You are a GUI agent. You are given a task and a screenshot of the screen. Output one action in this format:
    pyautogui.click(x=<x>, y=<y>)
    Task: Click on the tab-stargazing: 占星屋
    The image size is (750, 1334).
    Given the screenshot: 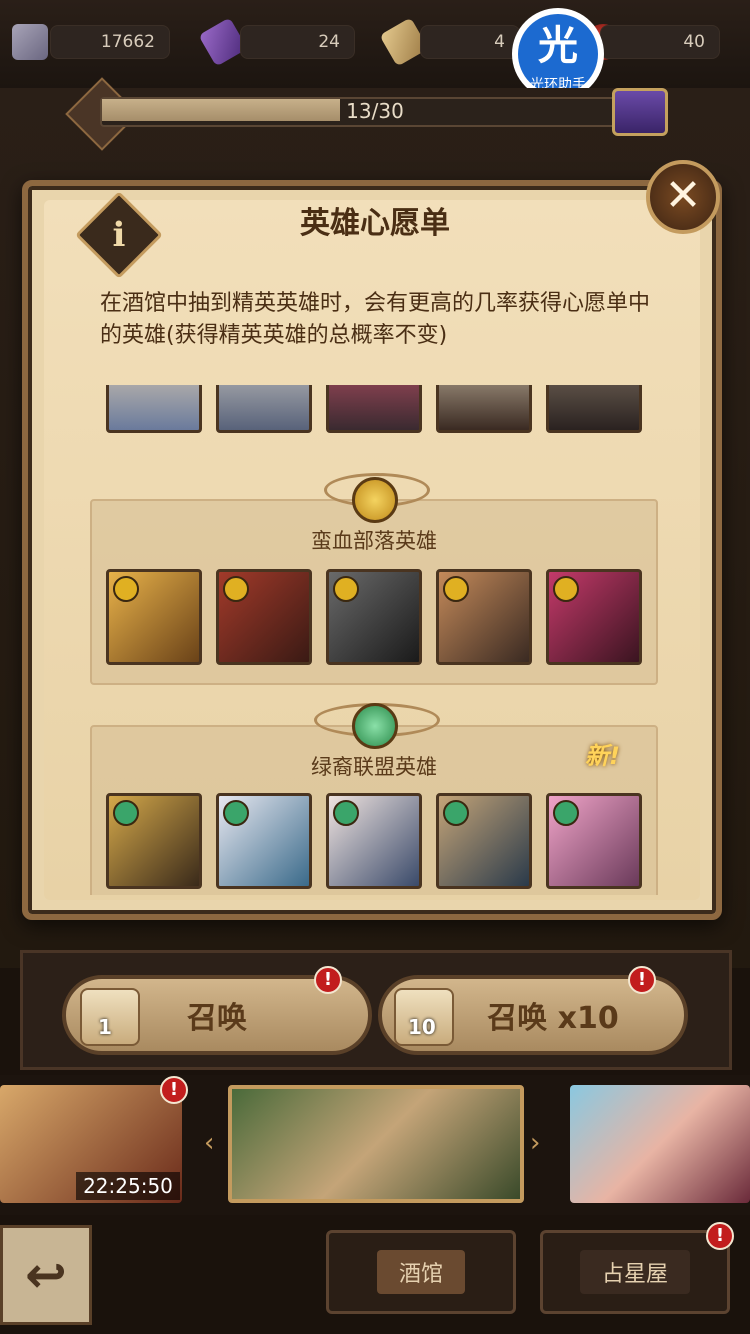 What is the action you would take?
    pyautogui.click(x=635, y=1272)
    